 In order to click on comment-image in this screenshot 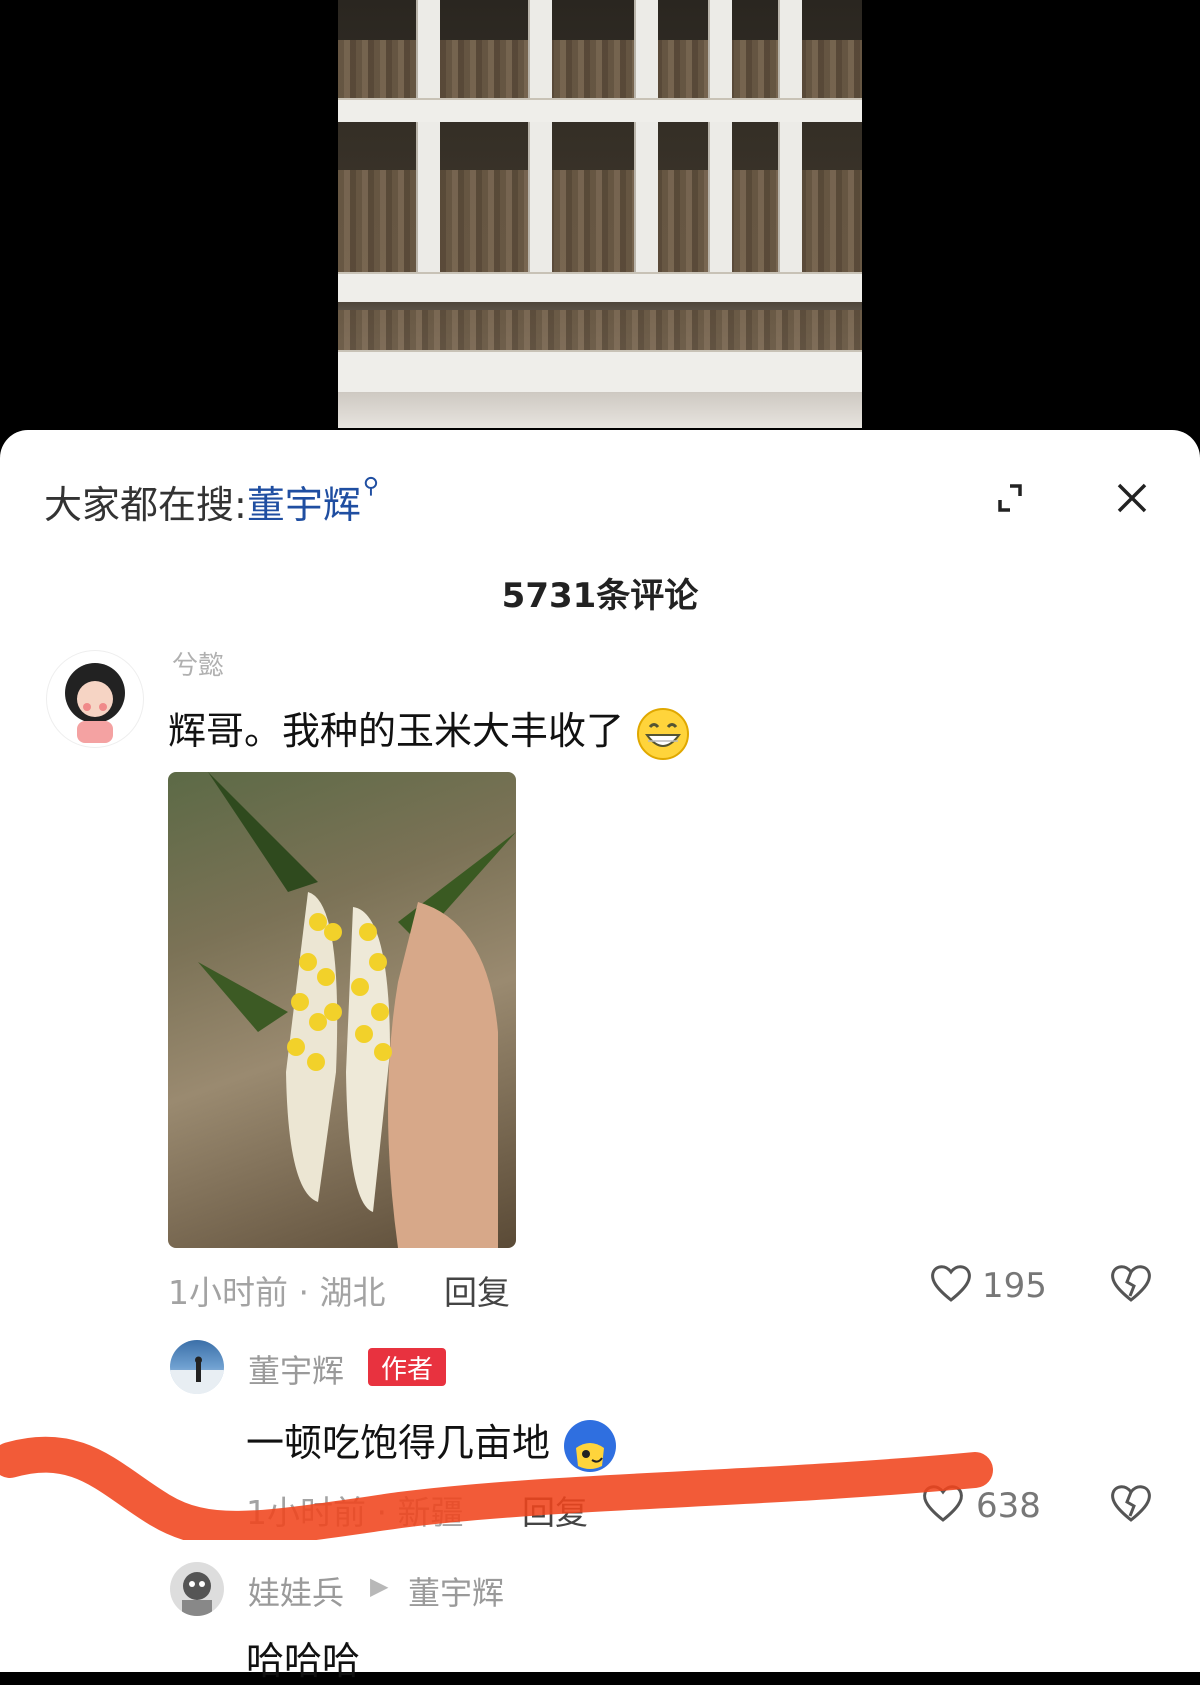, I will do `click(342, 1010)`.